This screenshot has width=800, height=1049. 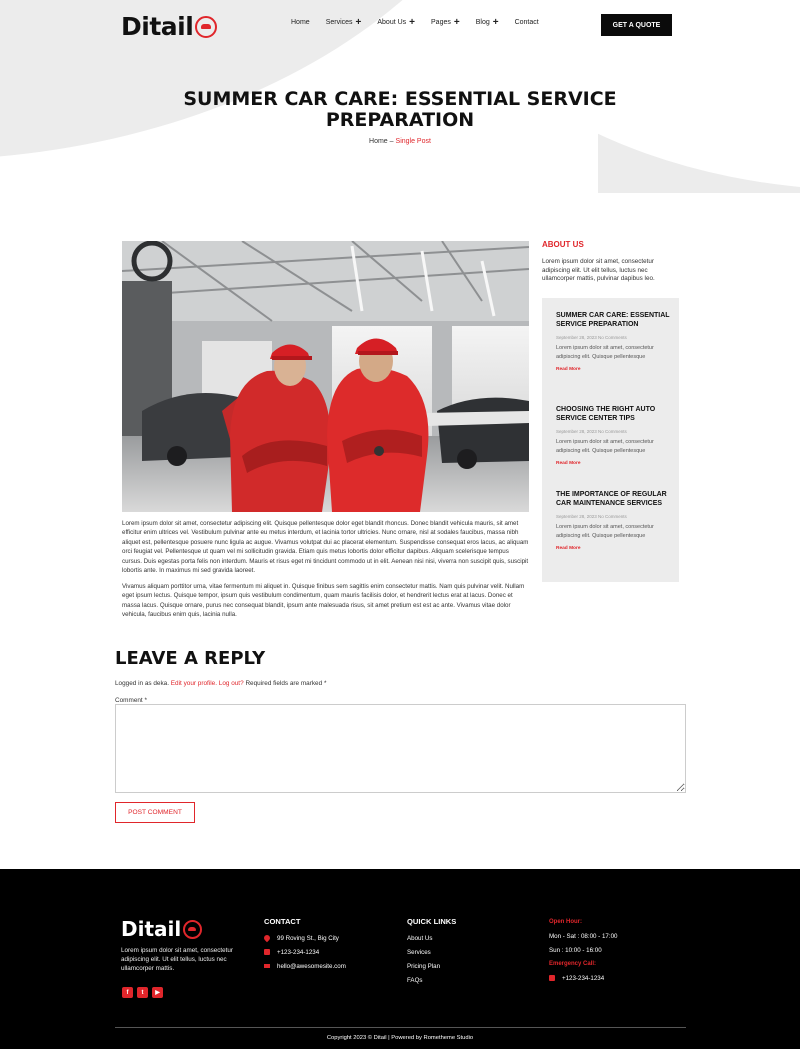 I want to click on emergency-call-title: Emergency Call:, so click(x=573, y=964).